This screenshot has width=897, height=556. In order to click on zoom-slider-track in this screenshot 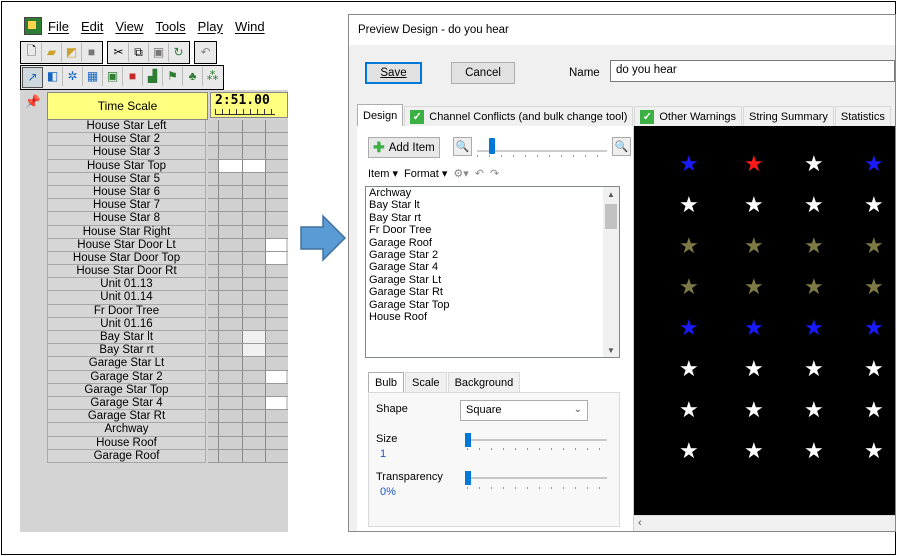, I will do `click(542, 151)`.